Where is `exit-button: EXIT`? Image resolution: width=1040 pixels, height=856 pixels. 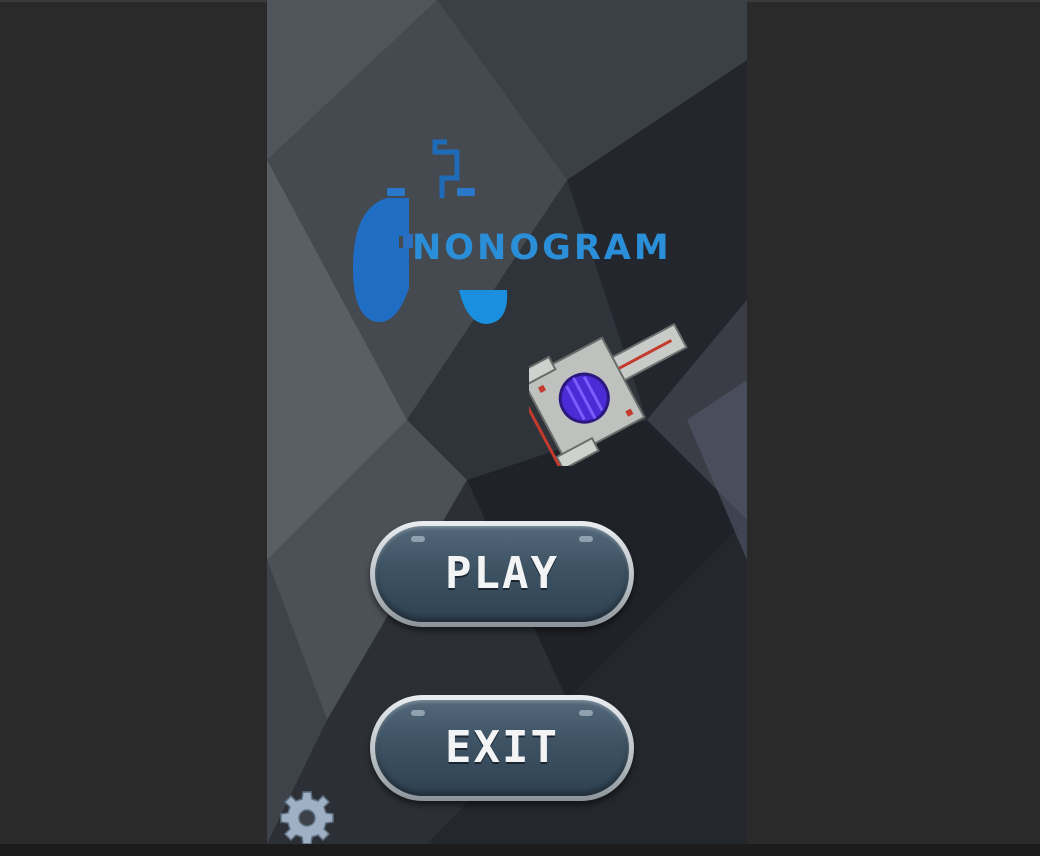
exit-button: EXIT is located at coordinates (502, 748).